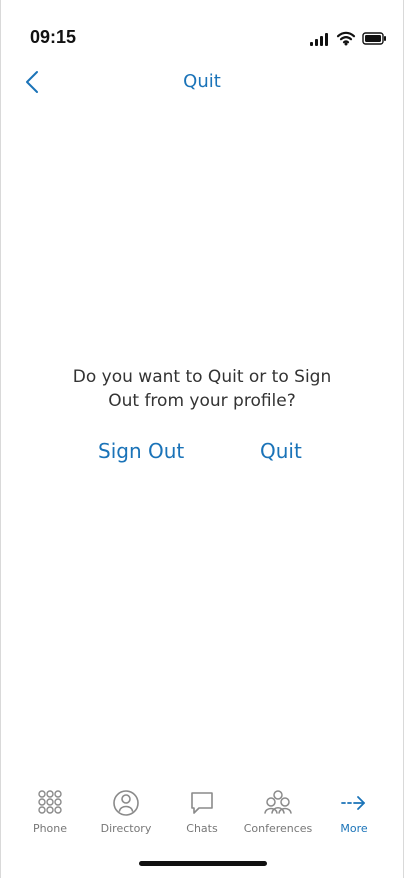 The width and height of the screenshot is (404, 878). What do you see at coordinates (354, 828) in the screenshot?
I see `tab-label: More` at bounding box center [354, 828].